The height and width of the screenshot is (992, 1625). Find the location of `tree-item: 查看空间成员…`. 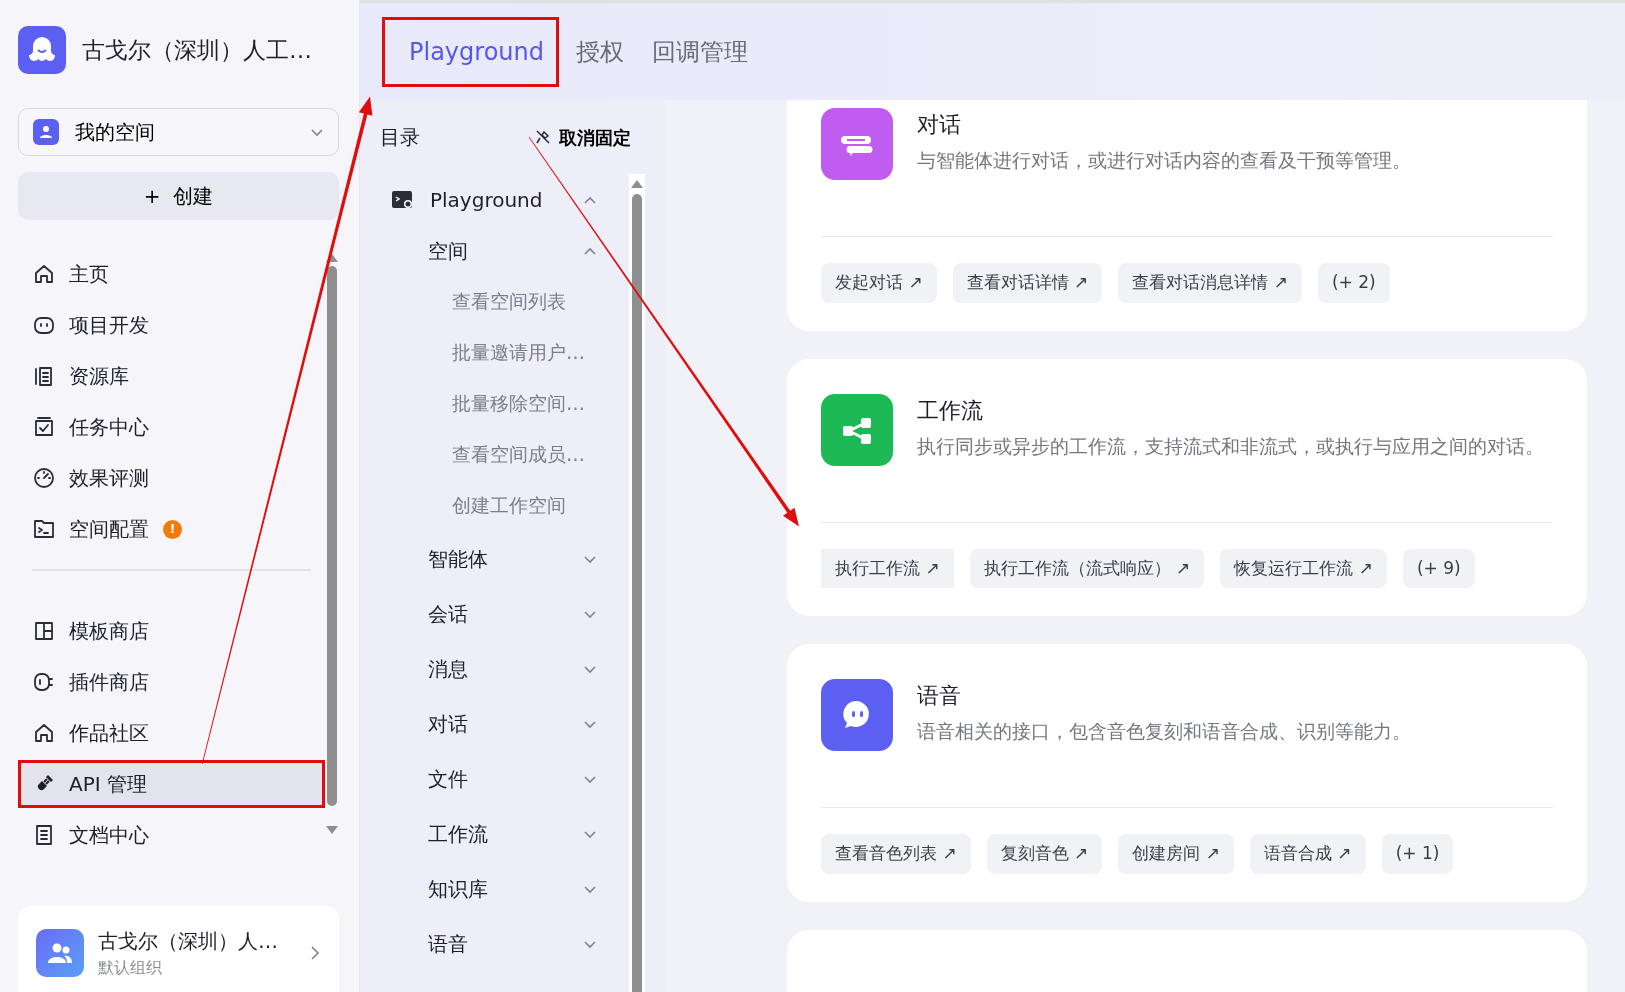

tree-item: 查看空间成员… is located at coordinates (518, 454).